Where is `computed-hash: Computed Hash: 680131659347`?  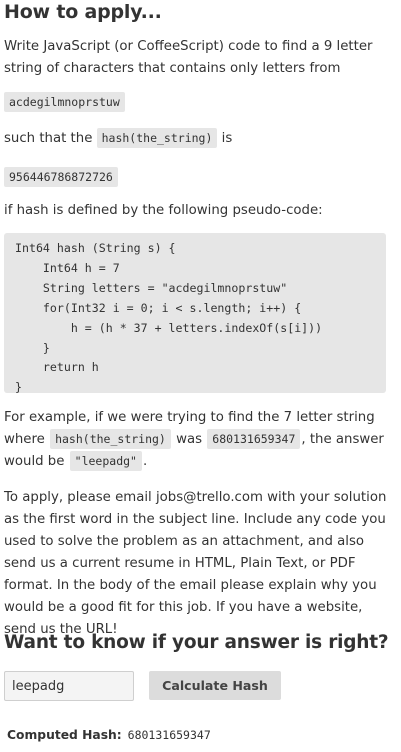
computed-hash: Computed Hash: 680131659347 is located at coordinates (109, 735).